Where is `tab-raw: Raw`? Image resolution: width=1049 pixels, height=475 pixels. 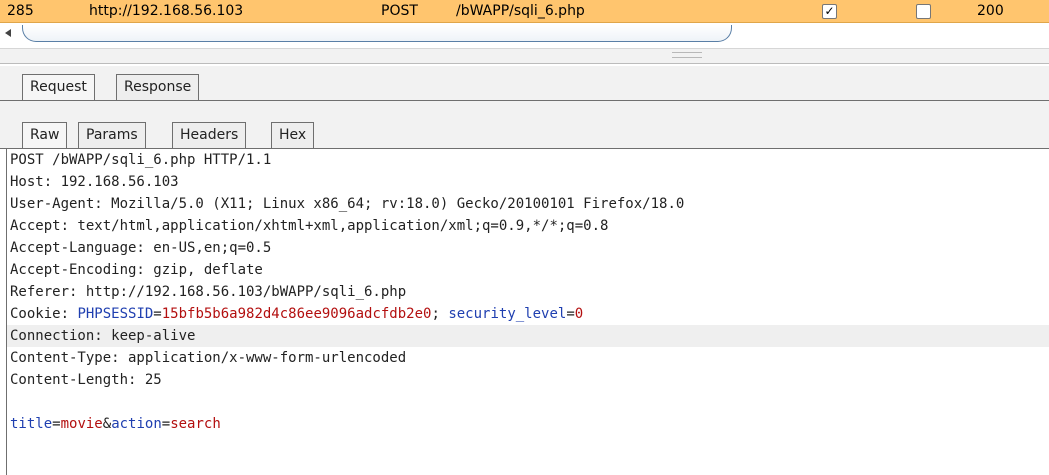
tab-raw: Raw is located at coordinates (45, 135).